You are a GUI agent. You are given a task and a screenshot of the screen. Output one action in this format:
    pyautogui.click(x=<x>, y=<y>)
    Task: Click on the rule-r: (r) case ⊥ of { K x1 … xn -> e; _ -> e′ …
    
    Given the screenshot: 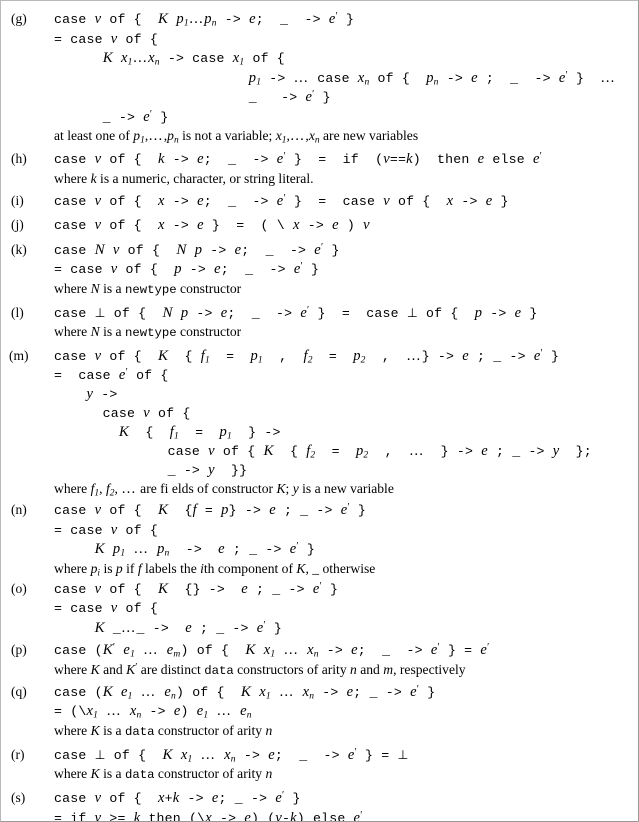 What is the action you would take?
    pyautogui.click(x=319, y=765)
    